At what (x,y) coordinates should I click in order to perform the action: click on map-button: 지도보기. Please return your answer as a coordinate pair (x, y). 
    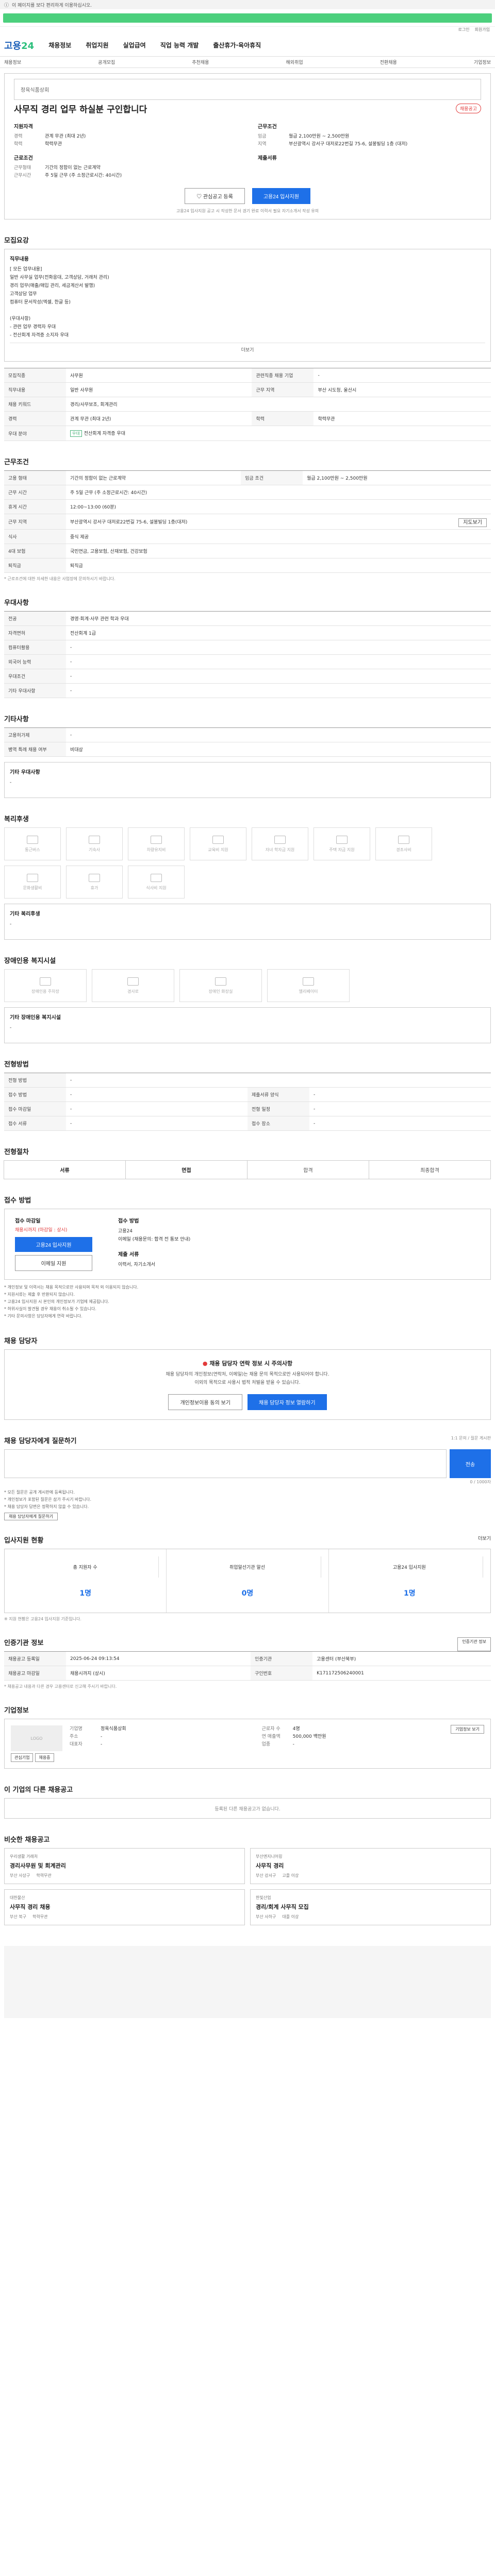
    Looking at the image, I should click on (472, 522).